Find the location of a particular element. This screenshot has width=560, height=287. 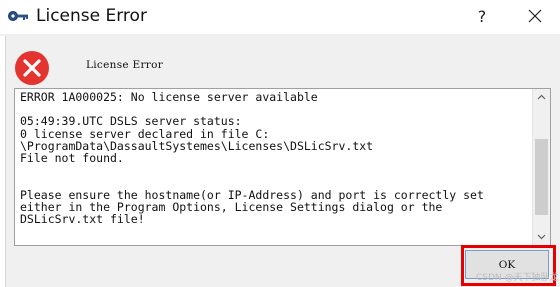

help-button: ? is located at coordinates (482, 16).